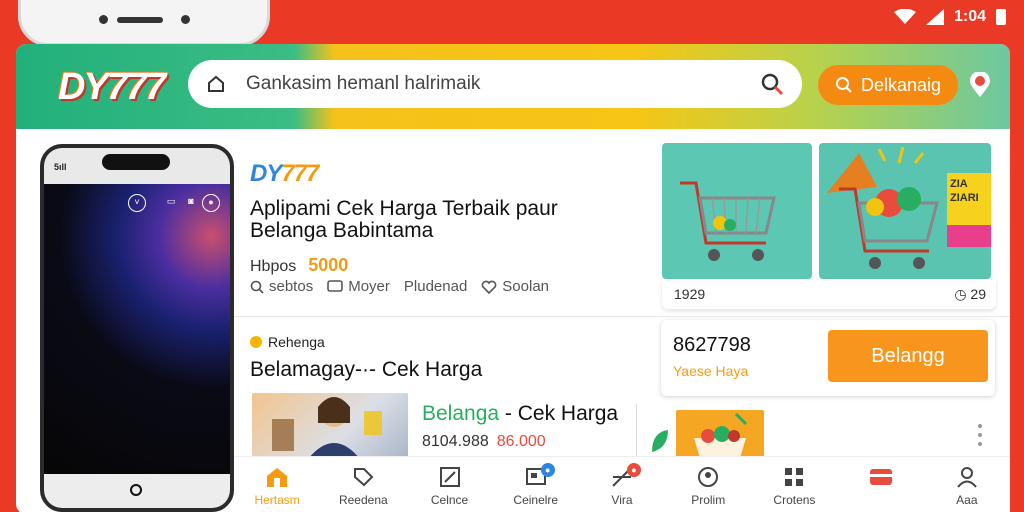 The image size is (1024, 512). What do you see at coordinates (185, 19) in the screenshot?
I see `camera-dot` at bounding box center [185, 19].